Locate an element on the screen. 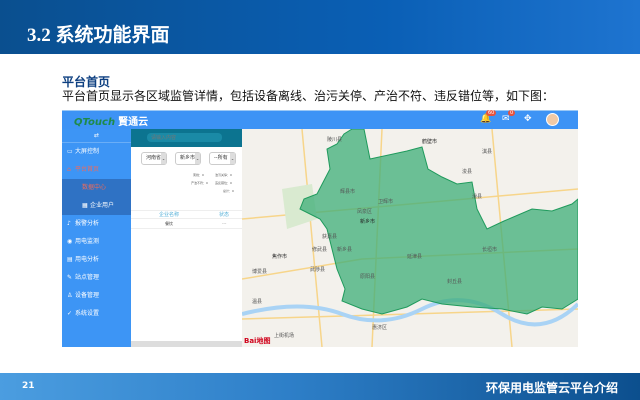  table-row: 餐饮 --- is located at coordinates (186, 225).